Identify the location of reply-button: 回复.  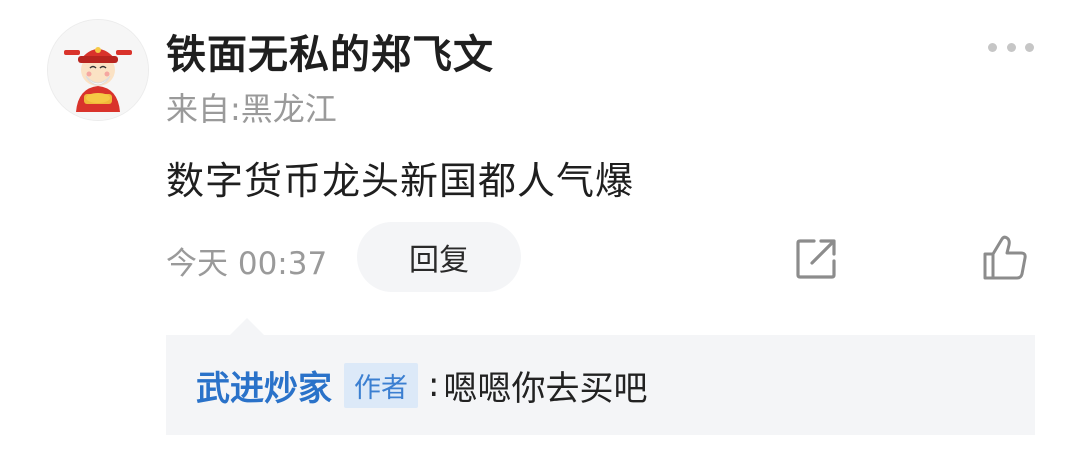
(439, 257).